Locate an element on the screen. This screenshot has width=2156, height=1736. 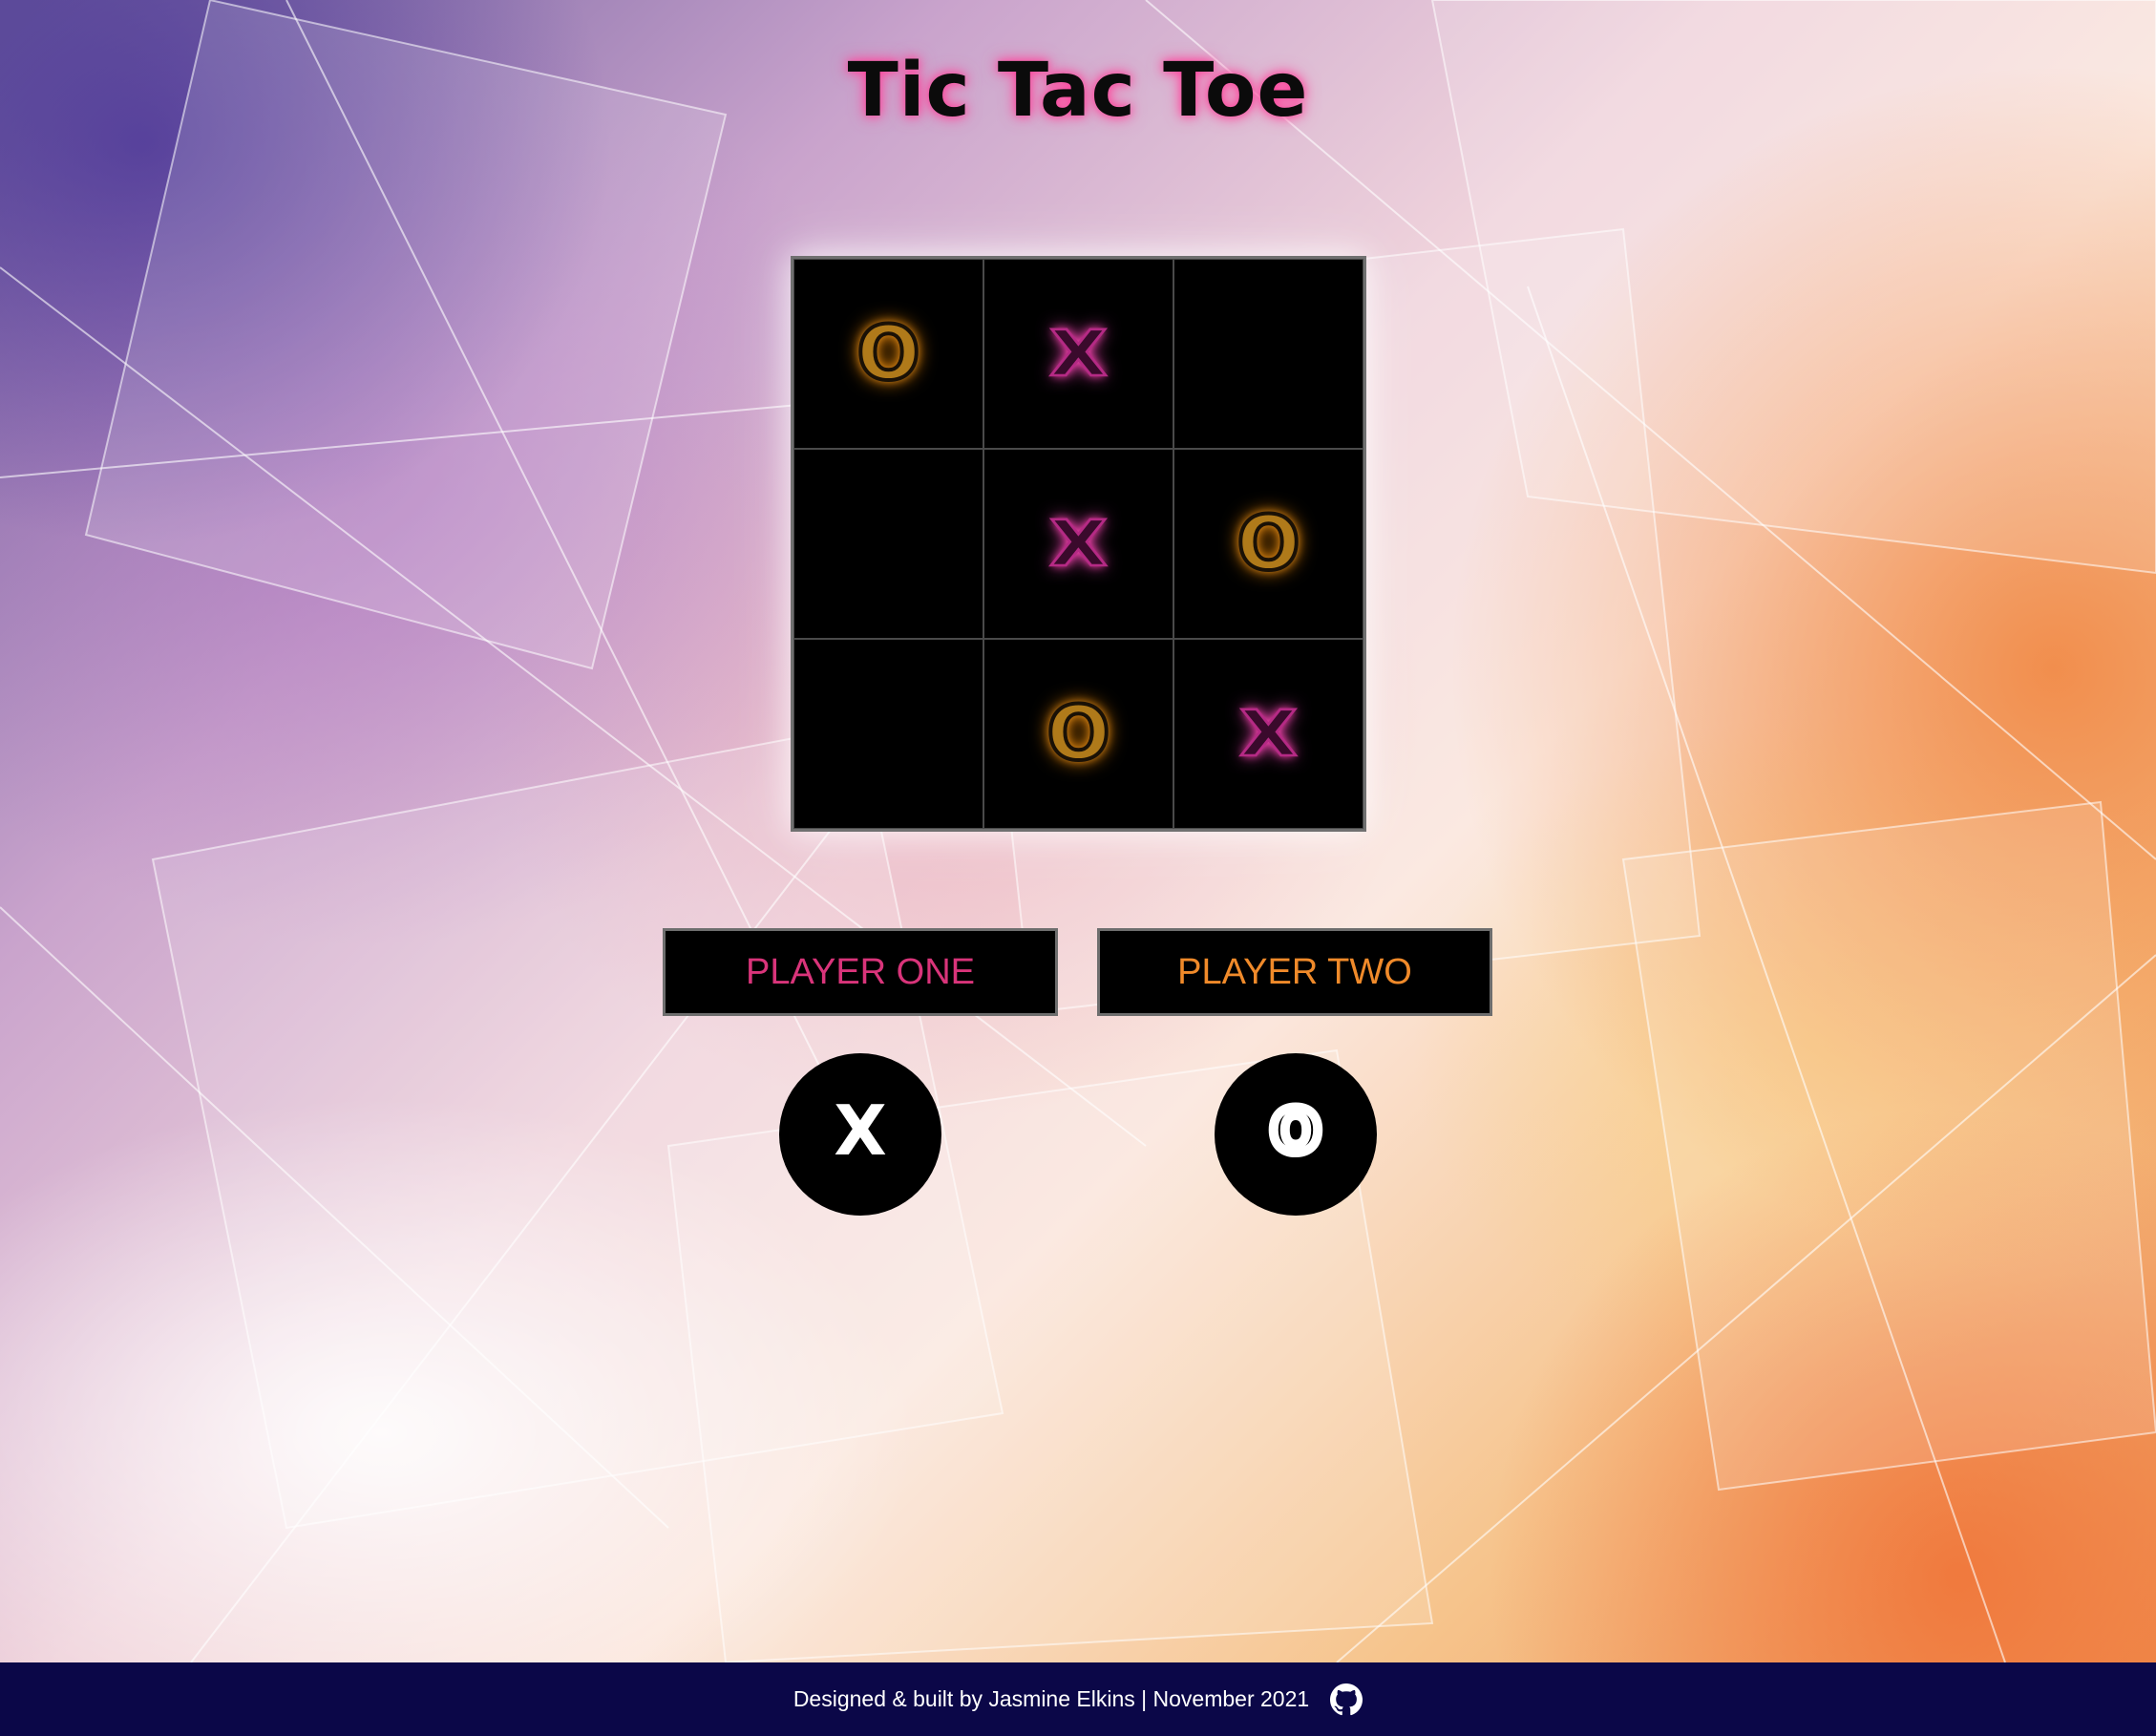
github-icon is located at coordinates (1347, 1699).